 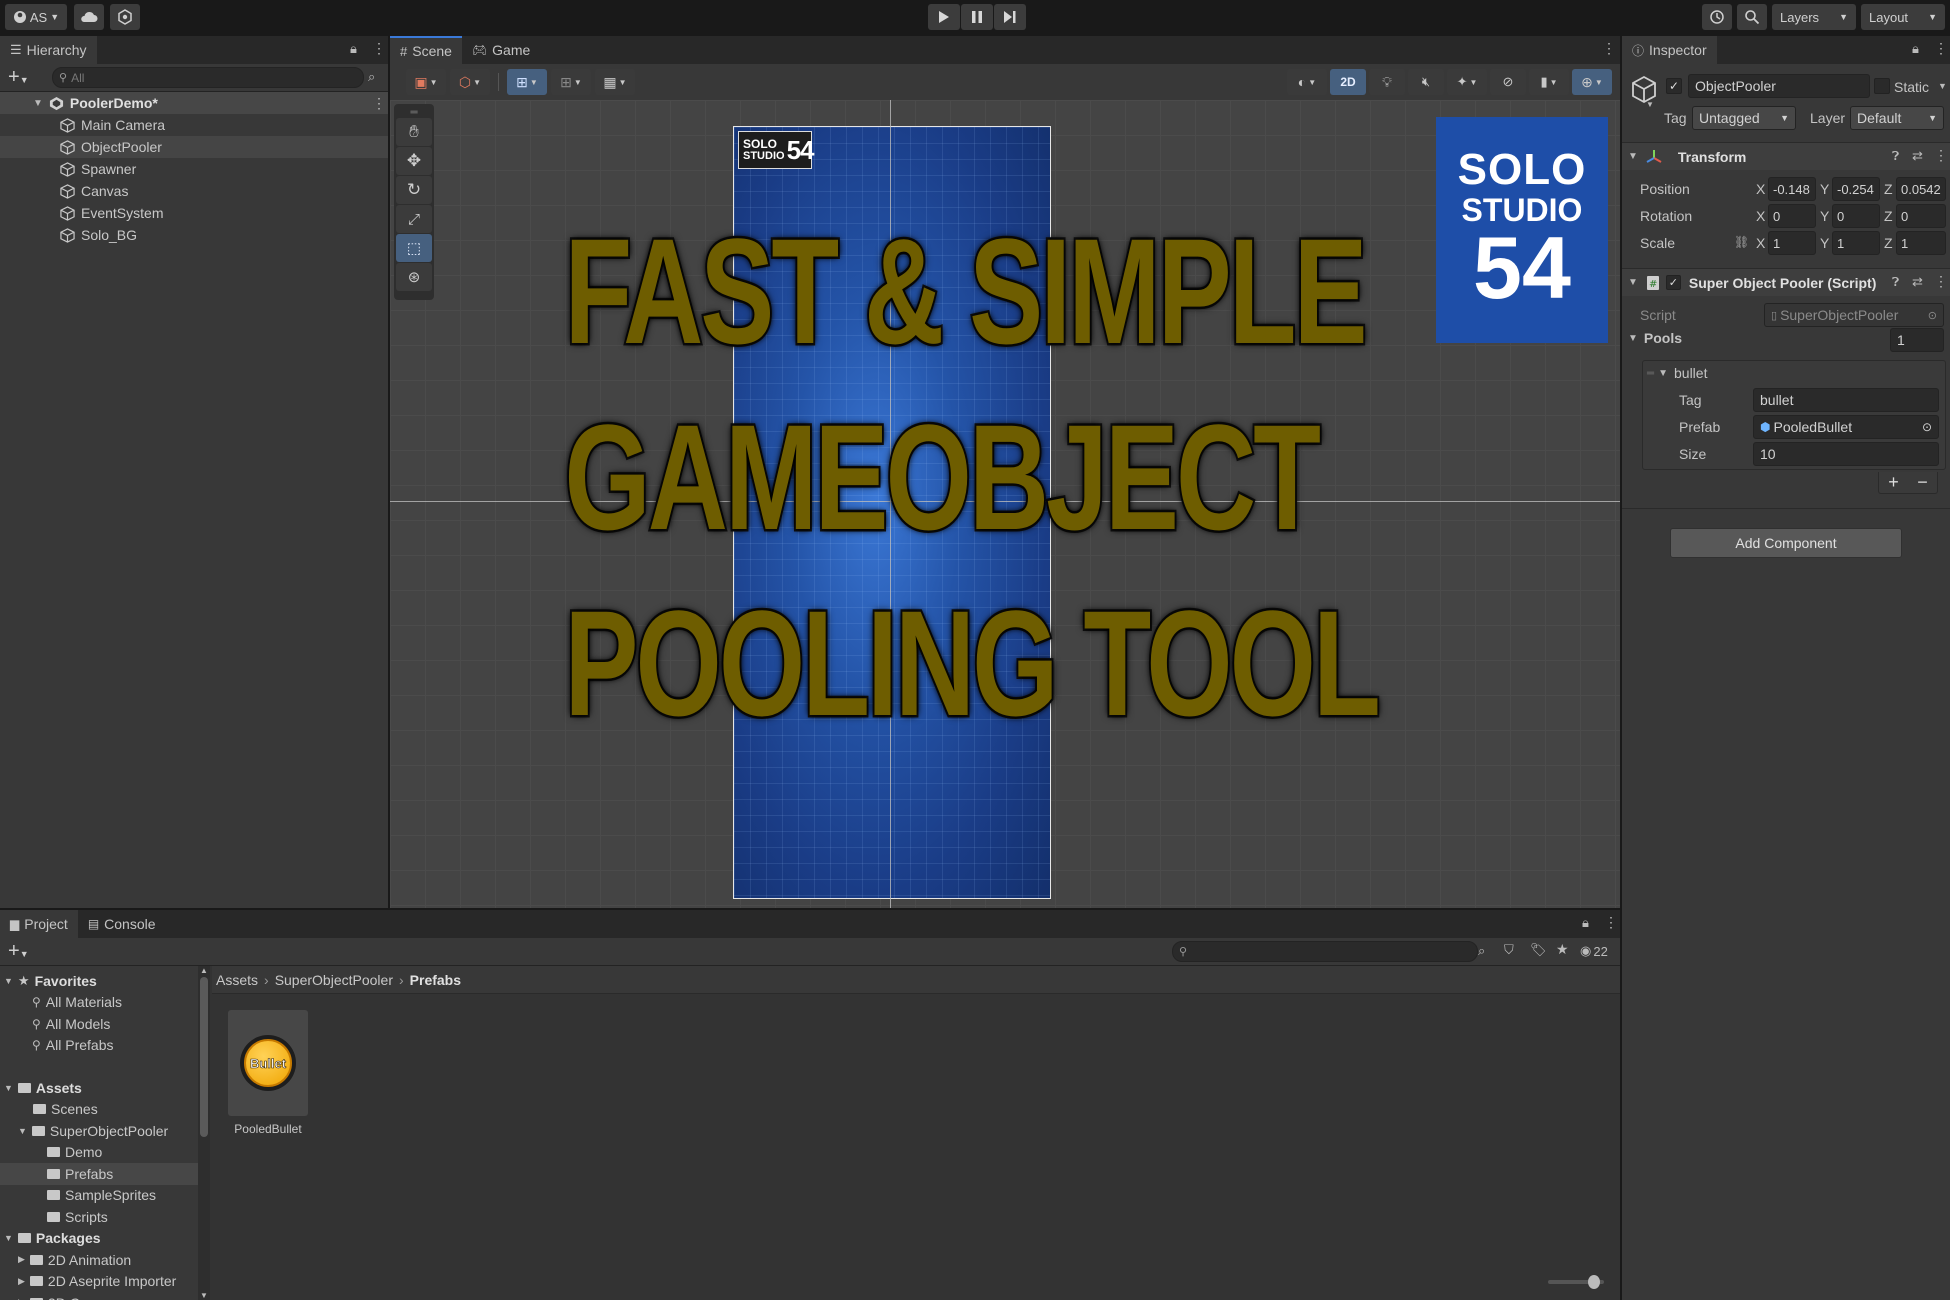 What do you see at coordinates (615, 82) in the screenshot?
I see `increment-snap-toggle: ▦ ▼` at bounding box center [615, 82].